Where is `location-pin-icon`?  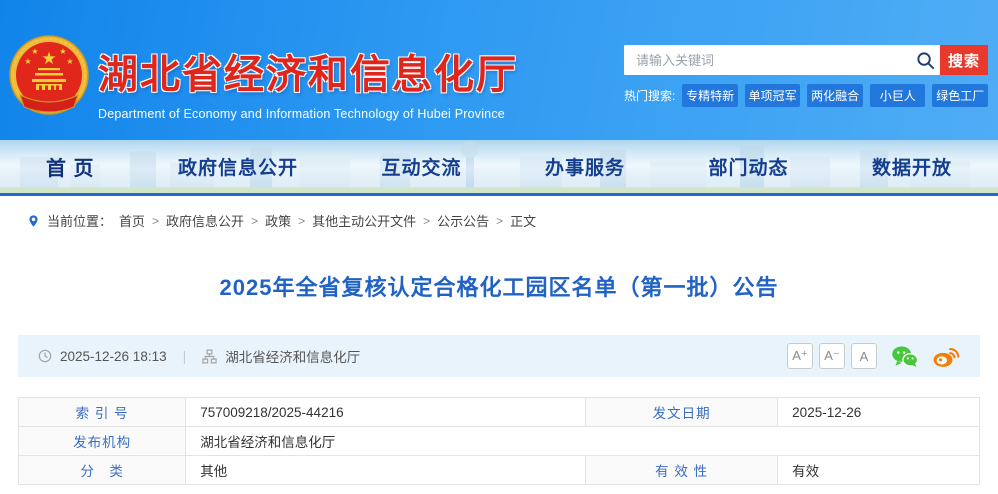
location-pin-icon is located at coordinates (33, 220).